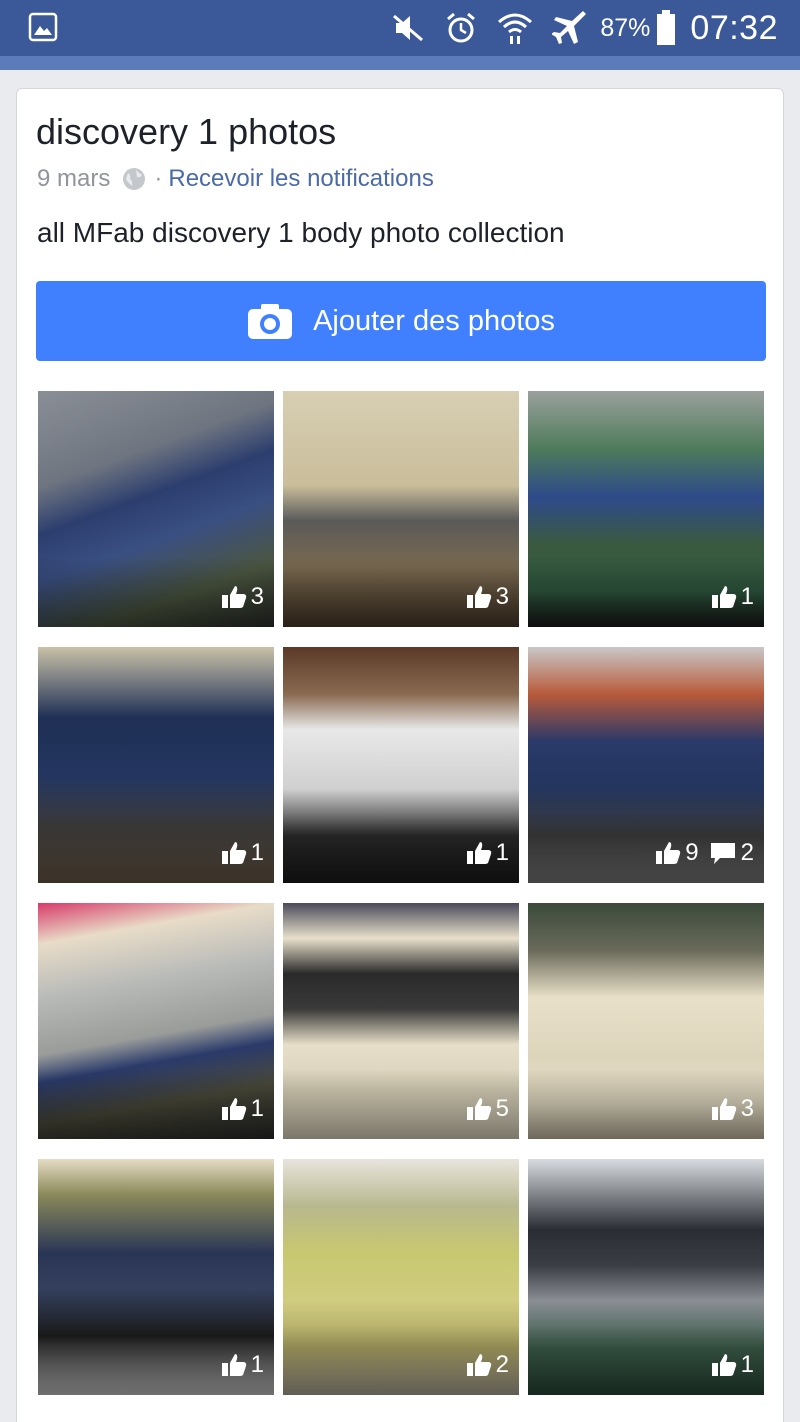 This screenshot has height=1422, width=800. I want to click on notifications-link: Recevoir les notifications, so click(300, 179).